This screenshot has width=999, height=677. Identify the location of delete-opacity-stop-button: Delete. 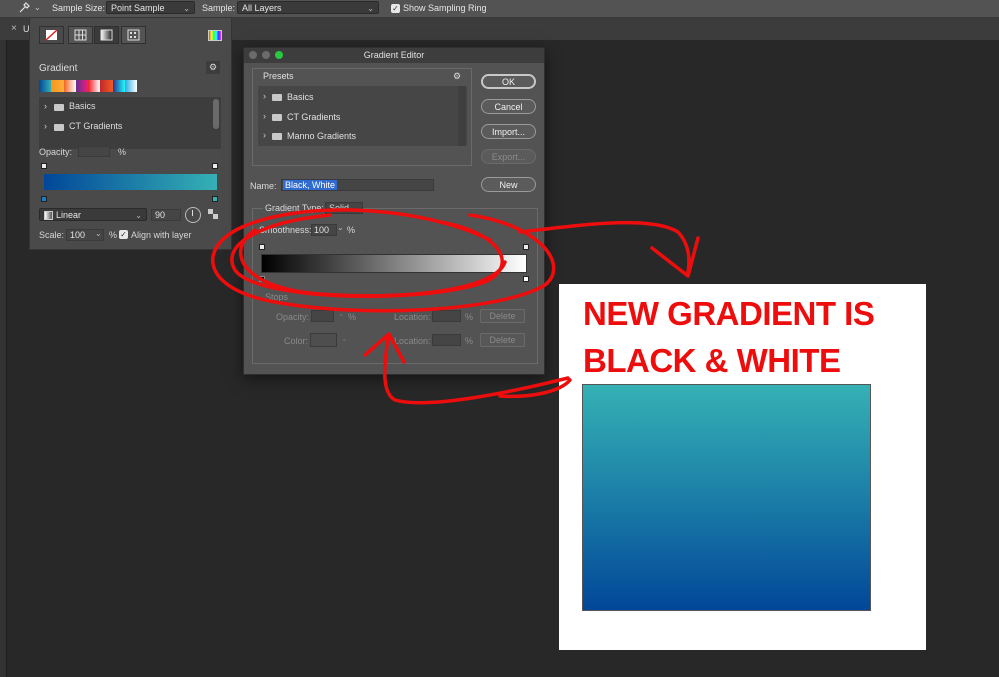
(502, 316).